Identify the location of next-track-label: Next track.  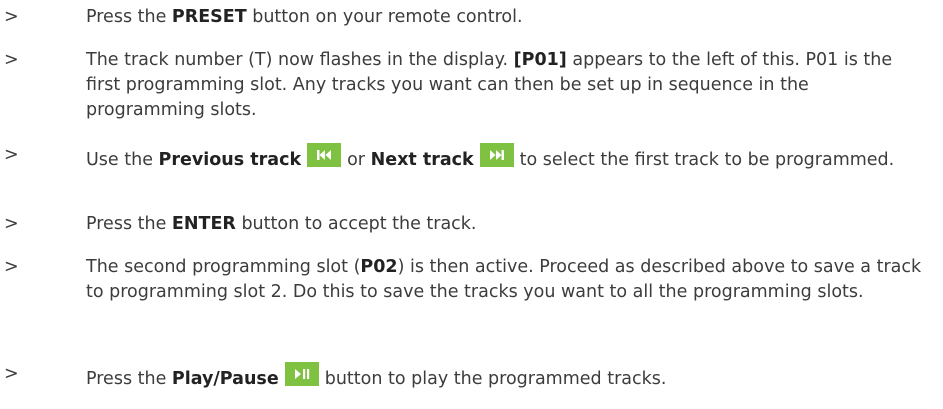
(422, 160).